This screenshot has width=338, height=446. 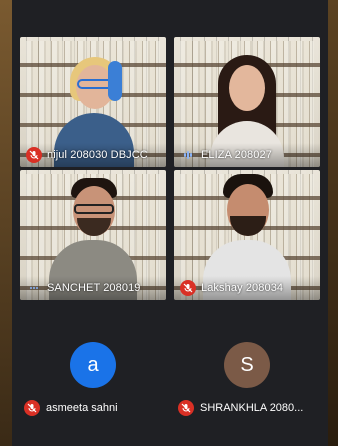 I want to click on participant-name-bar: asmeeta sahni, so click(x=69, y=408).